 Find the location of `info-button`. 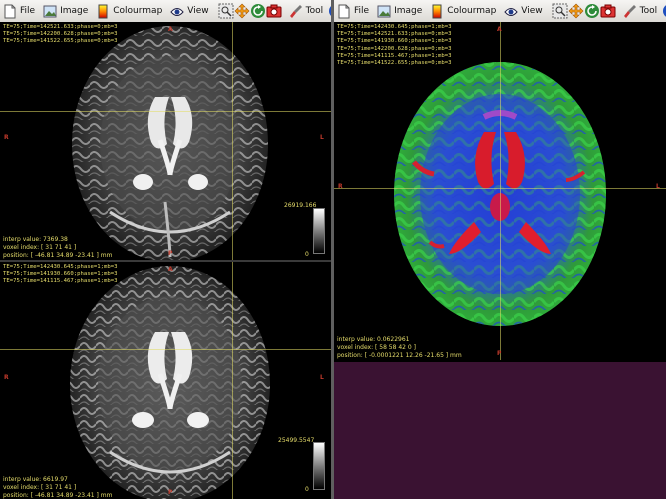

info-button is located at coordinates (664, 11).